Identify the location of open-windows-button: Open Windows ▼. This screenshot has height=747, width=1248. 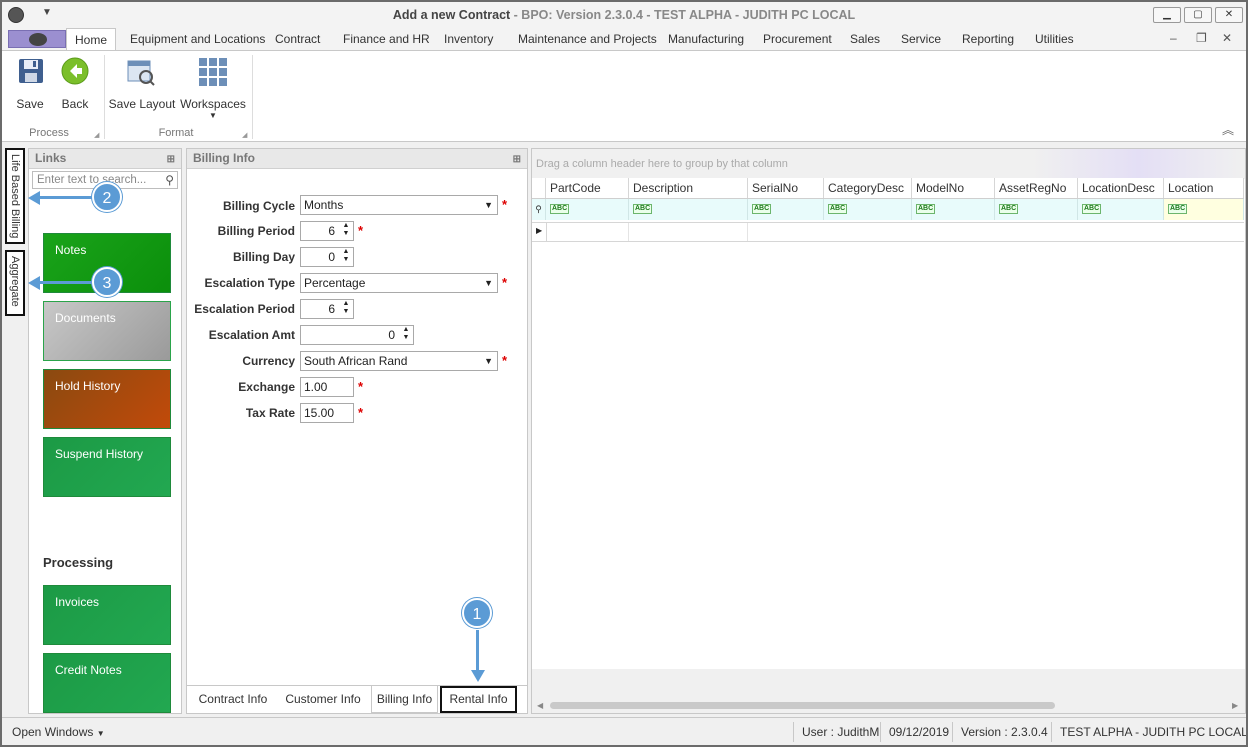
(58, 732).